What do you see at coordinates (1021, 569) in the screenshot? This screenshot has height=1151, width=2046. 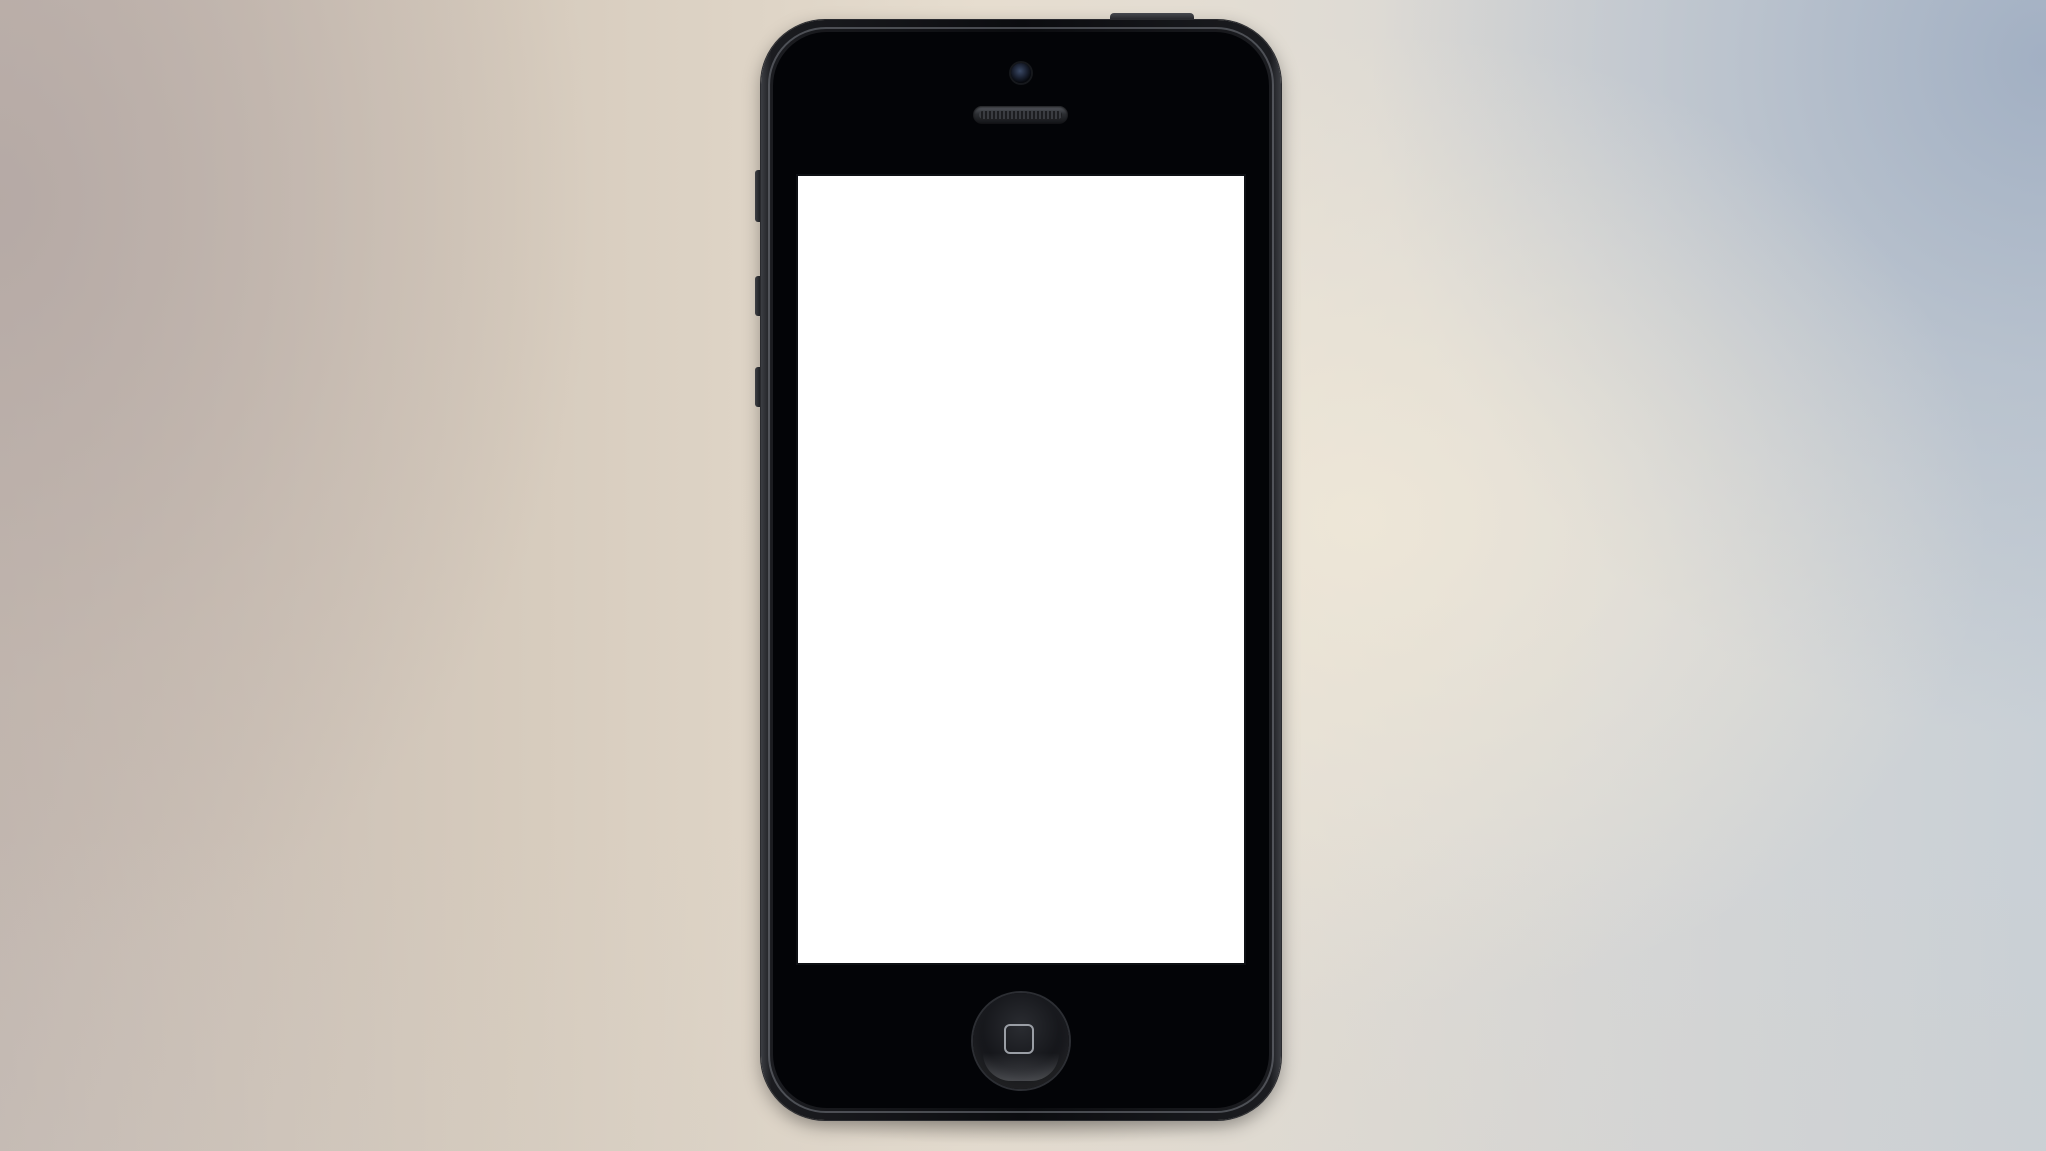 I see `phone-screen` at bounding box center [1021, 569].